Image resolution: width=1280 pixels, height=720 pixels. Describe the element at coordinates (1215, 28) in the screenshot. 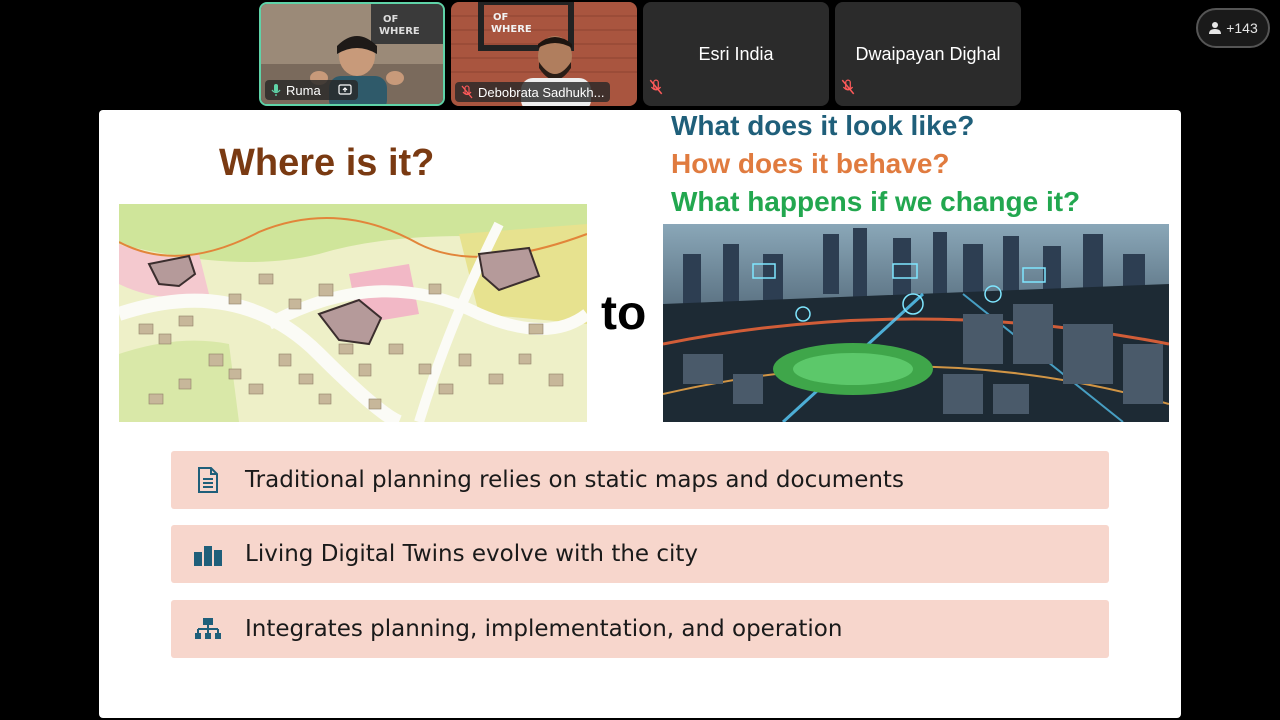

I see `person-icon` at that location.